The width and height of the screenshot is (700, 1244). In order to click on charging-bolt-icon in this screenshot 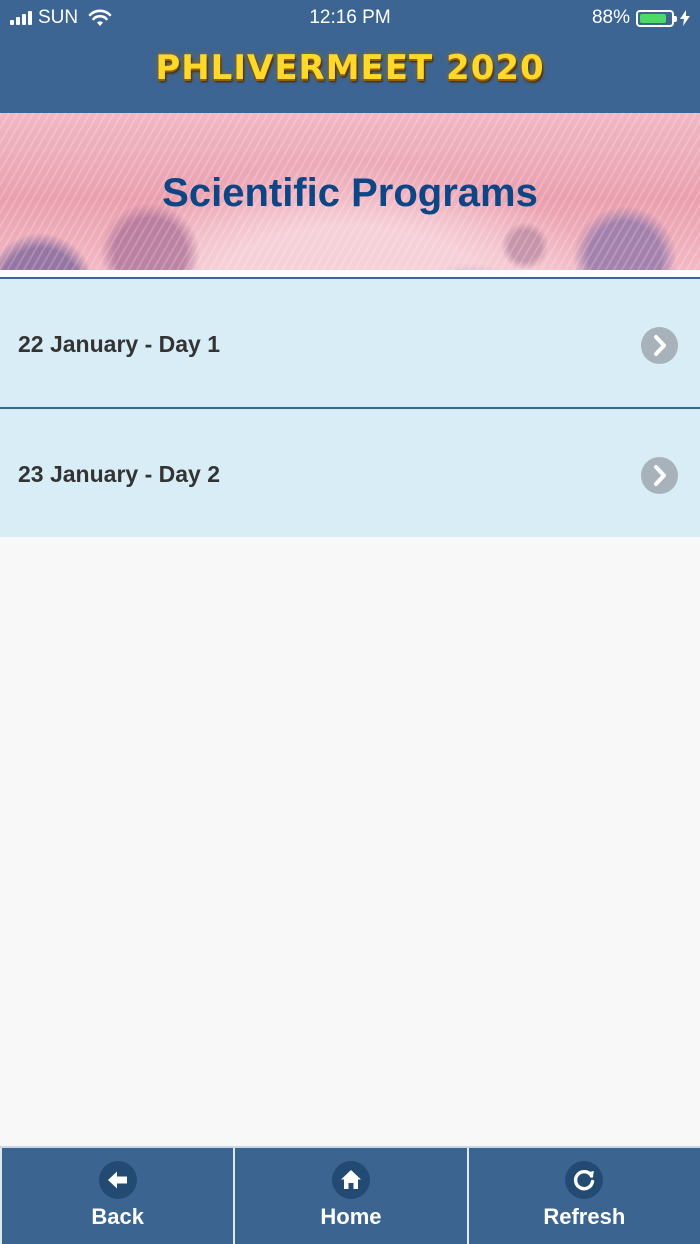, I will do `click(685, 18)`.